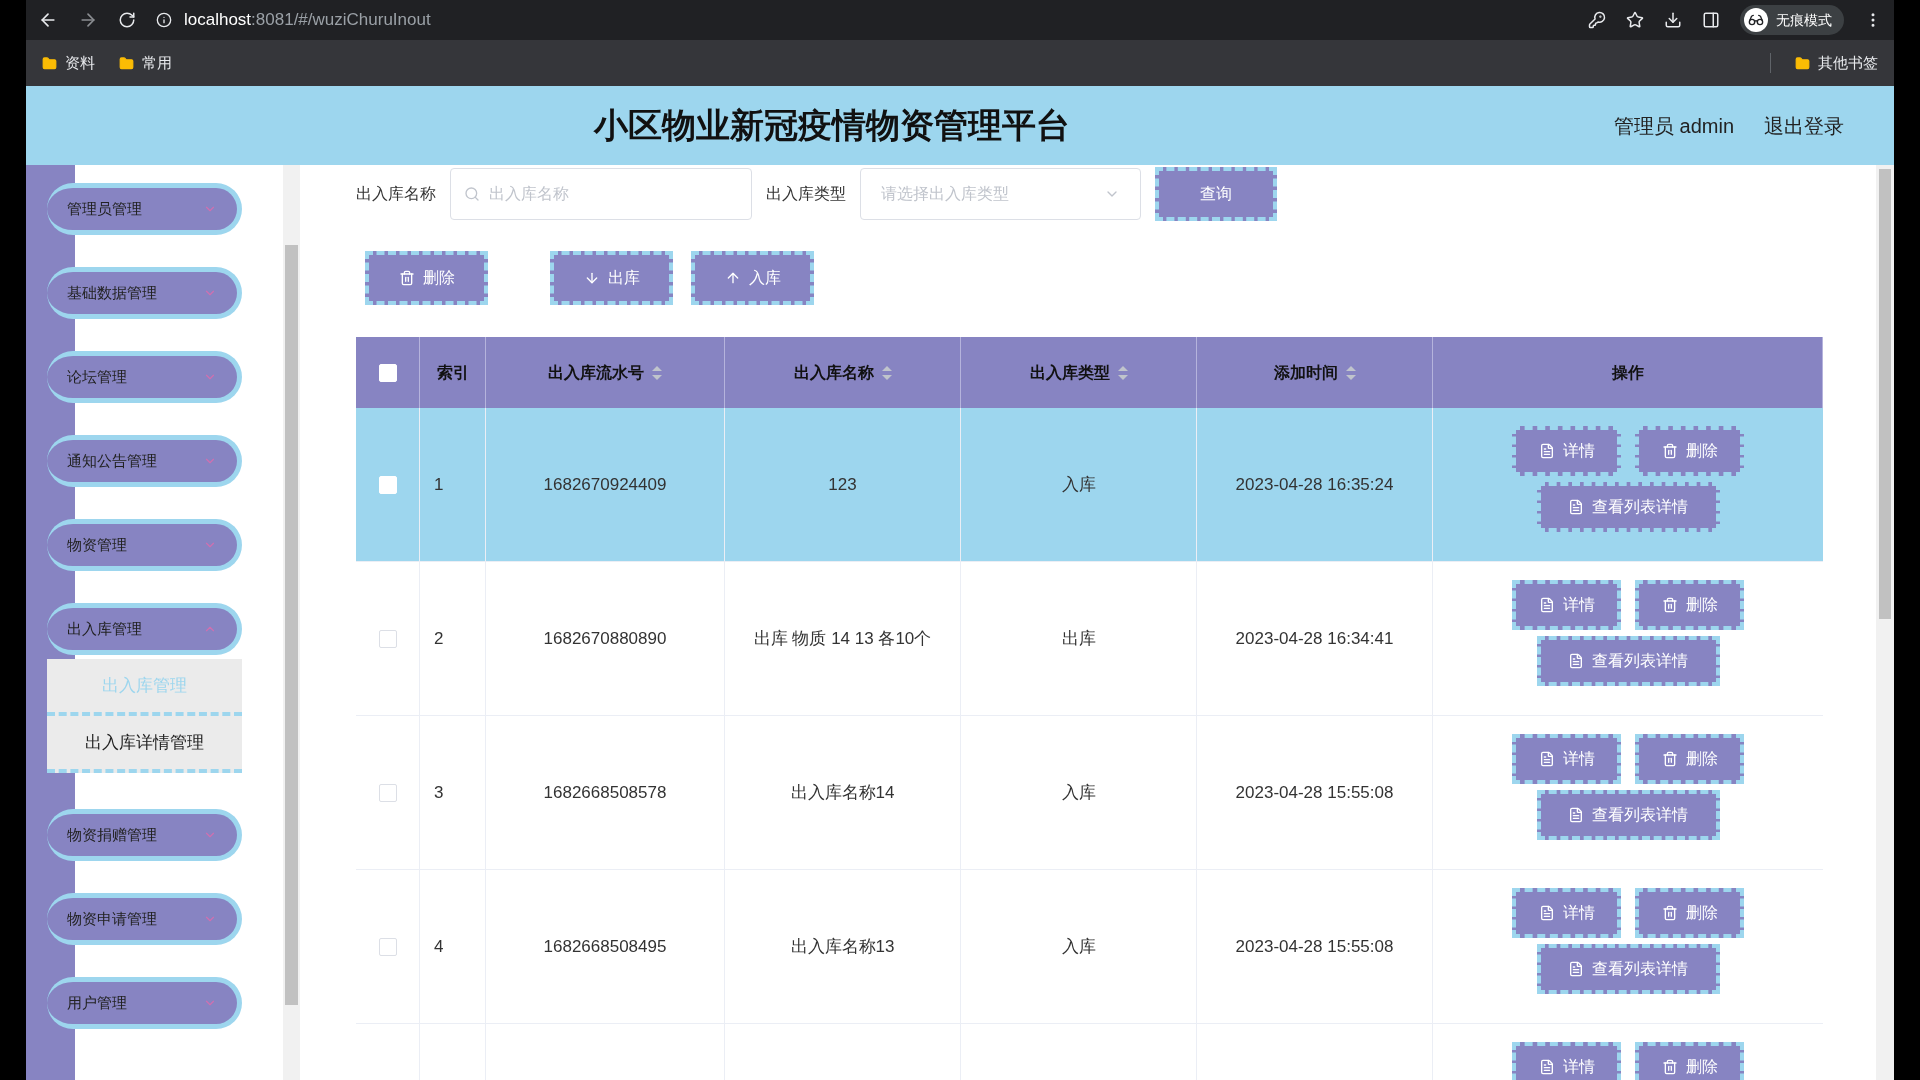 The width and height of the screenshot is (1920, 1080). I want to click on stock-out-button: 出库, so click(611, 278).